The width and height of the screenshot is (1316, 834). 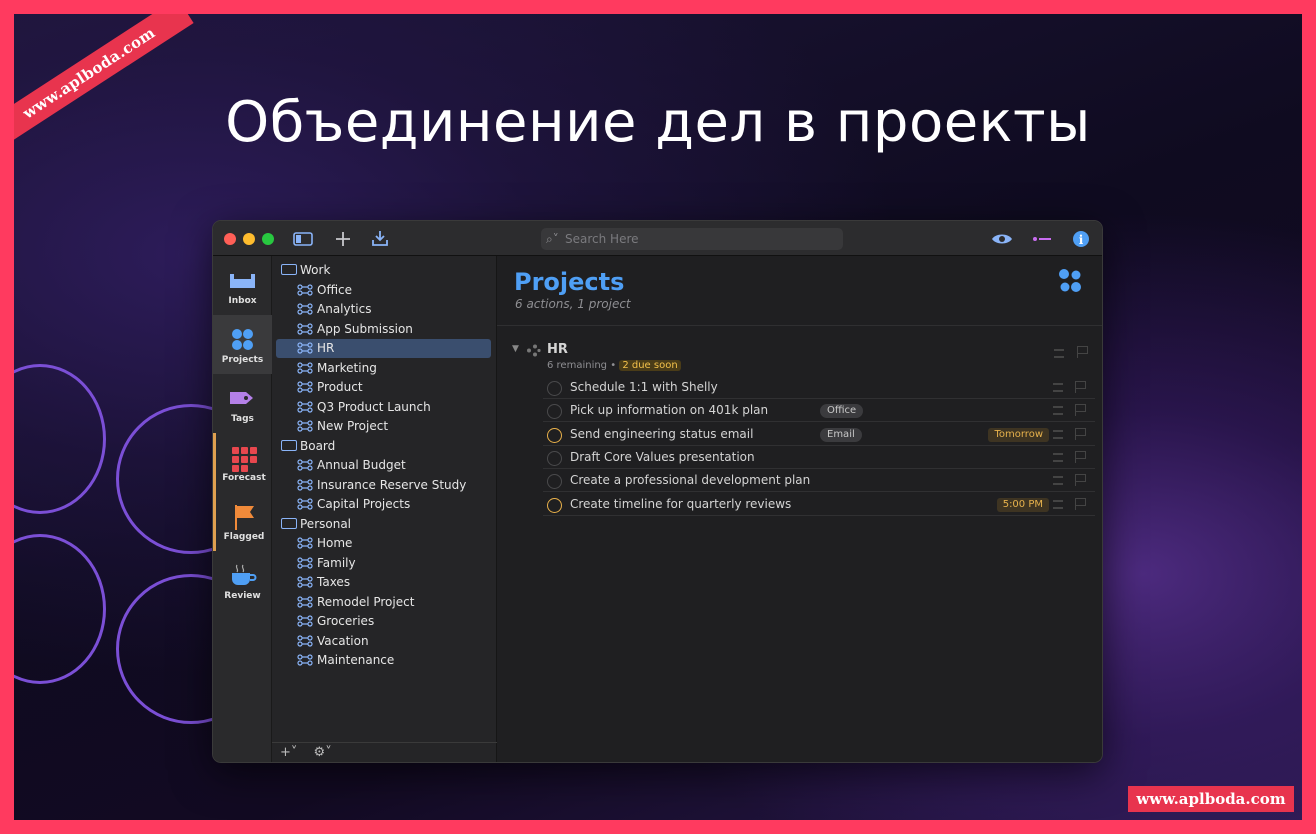 I want to click on project-label: Analytics, so click(x=344, y=309).